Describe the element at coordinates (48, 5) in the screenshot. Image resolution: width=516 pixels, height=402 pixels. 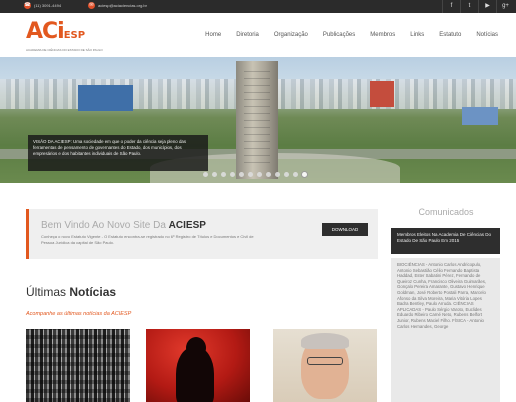
I see `phone-number: (11) 3091-4494` at that location.